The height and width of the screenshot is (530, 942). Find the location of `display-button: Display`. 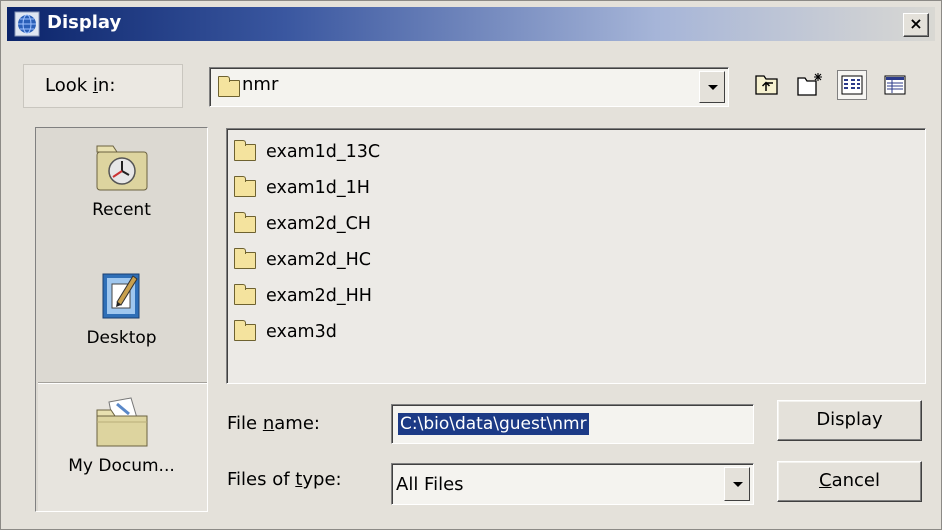

display-button: Display is located at coordinates (849, 420).